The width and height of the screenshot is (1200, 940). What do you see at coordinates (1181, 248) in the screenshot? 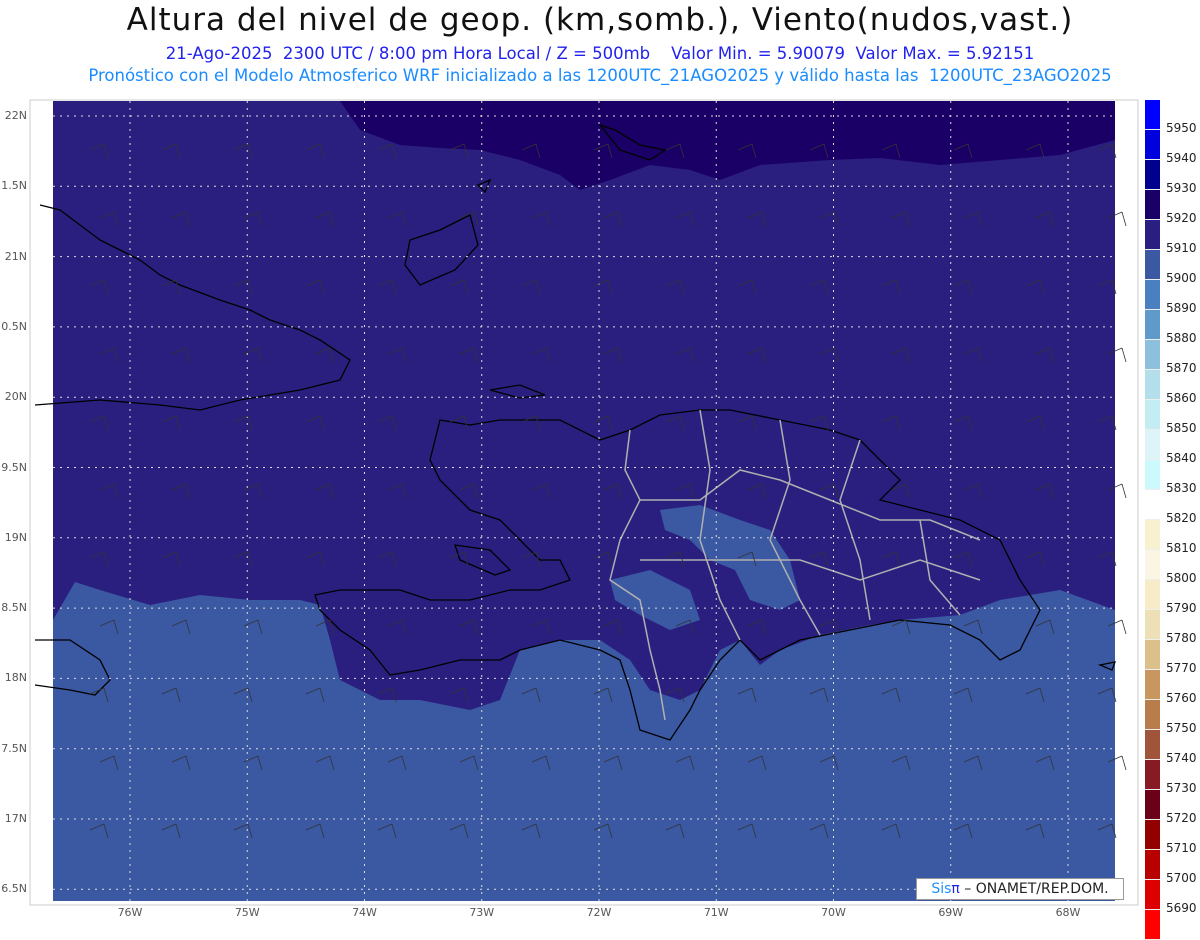
I see `colorbar-label: 5910` at bounding box center [1181, 248].